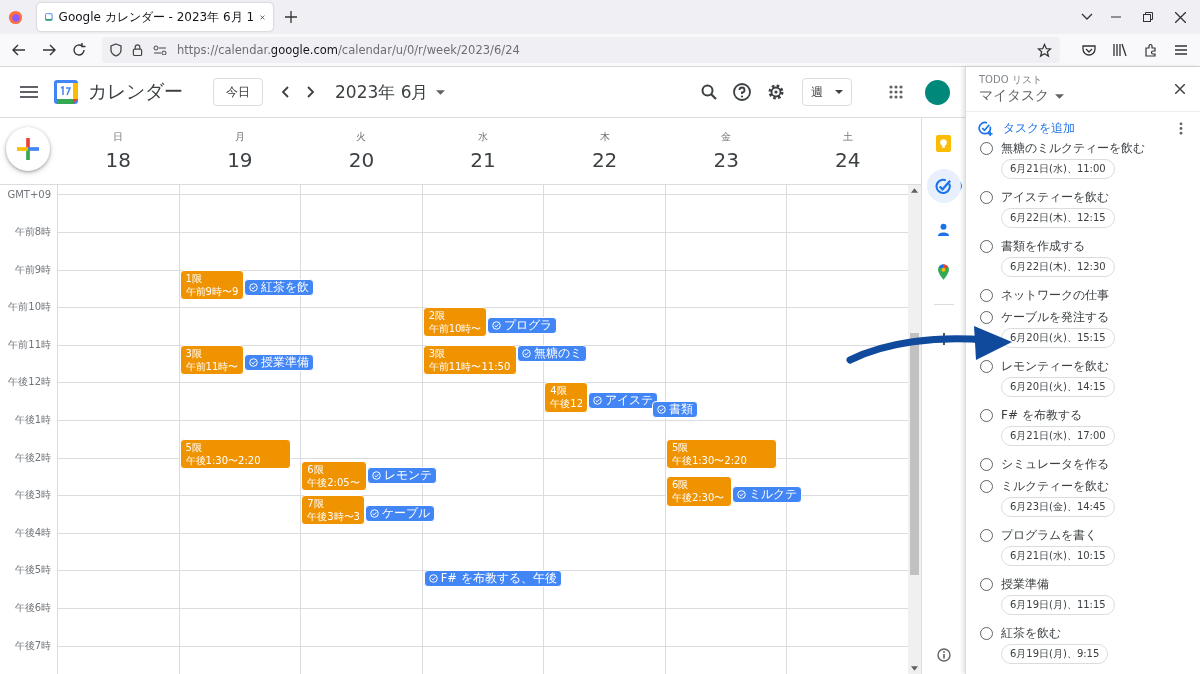  I want to click on url-text: https://calendar.google.com/calendar/u/0/r/week/2023/6/24, so click(348, 50).